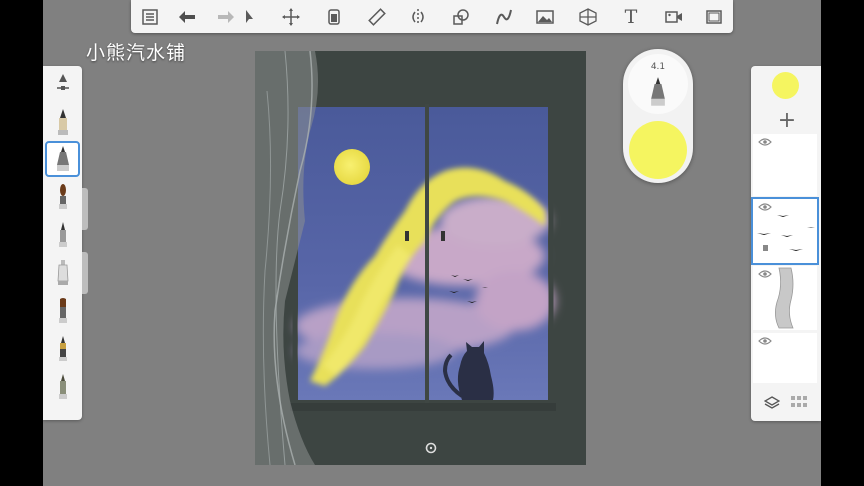 The height and width of the screenshot is (486, 864). I want to click on palette-handle-bottom, so click(85, 273).